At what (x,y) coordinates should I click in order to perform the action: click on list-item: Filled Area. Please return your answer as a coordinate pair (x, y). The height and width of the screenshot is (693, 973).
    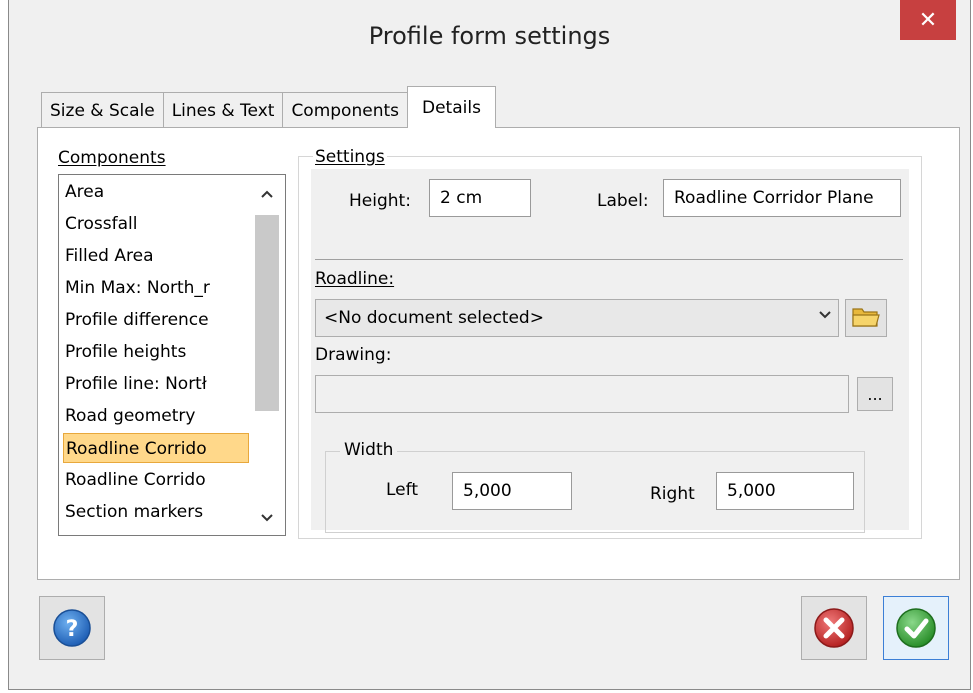
    Looking at the image, I should click on (155, 256).